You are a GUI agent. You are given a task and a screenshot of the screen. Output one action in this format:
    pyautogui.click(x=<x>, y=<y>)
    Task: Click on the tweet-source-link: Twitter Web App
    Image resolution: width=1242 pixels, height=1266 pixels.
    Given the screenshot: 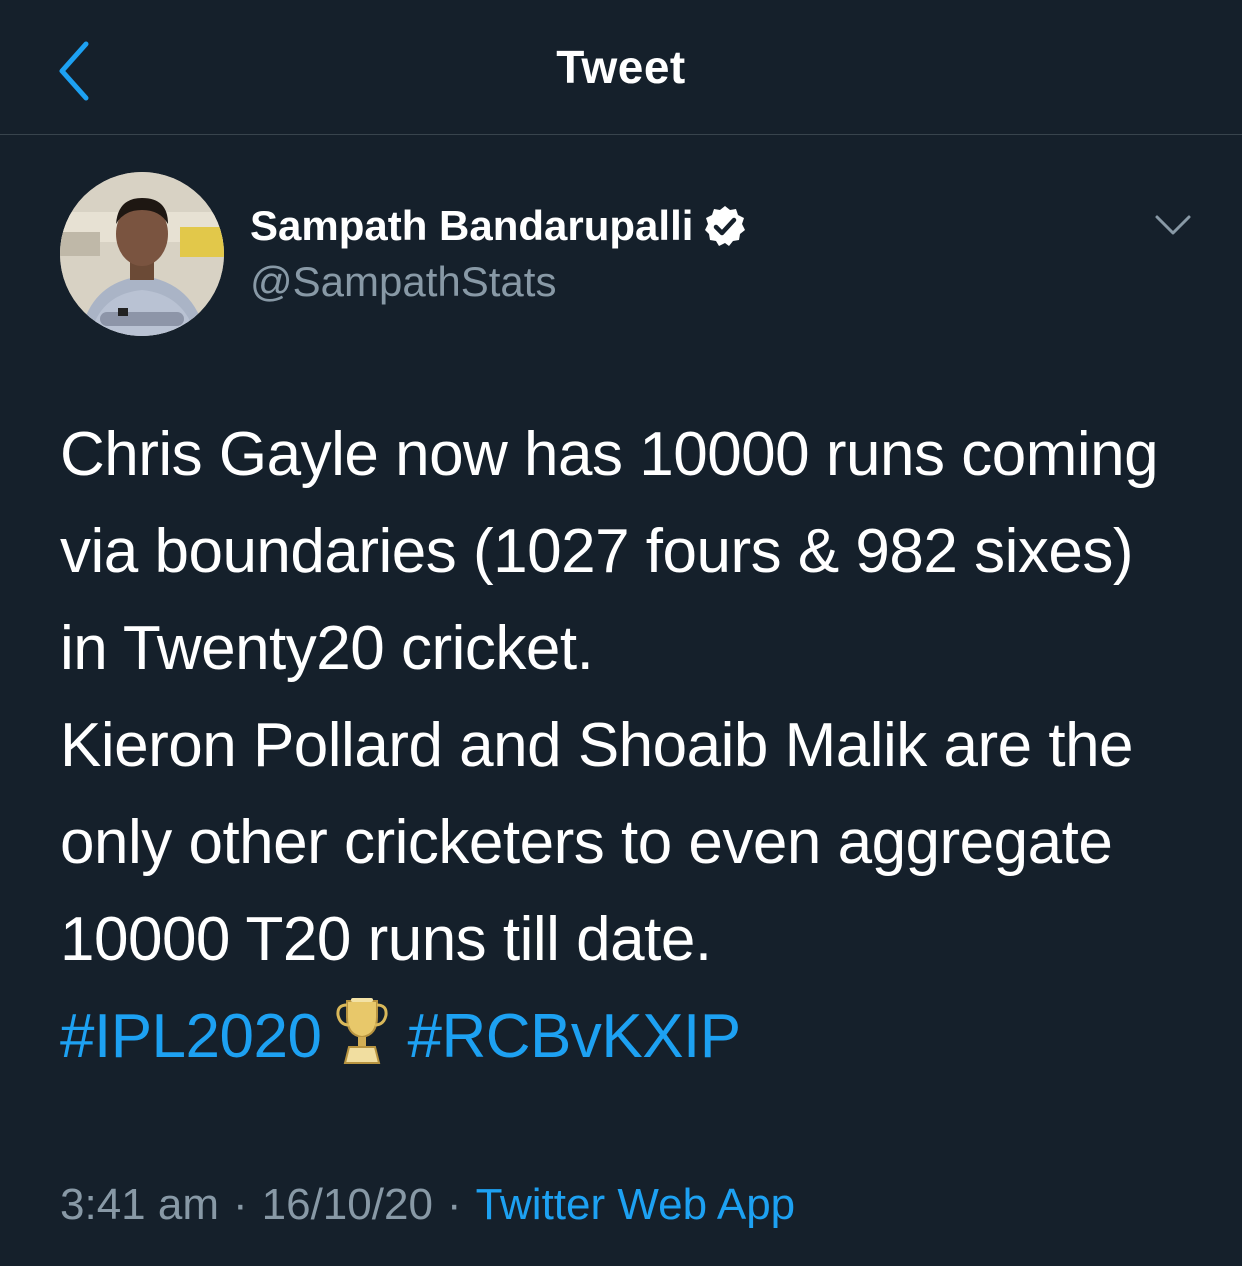 What is the action you would take?
    pyautogui.click(x=636, y=1204)
    